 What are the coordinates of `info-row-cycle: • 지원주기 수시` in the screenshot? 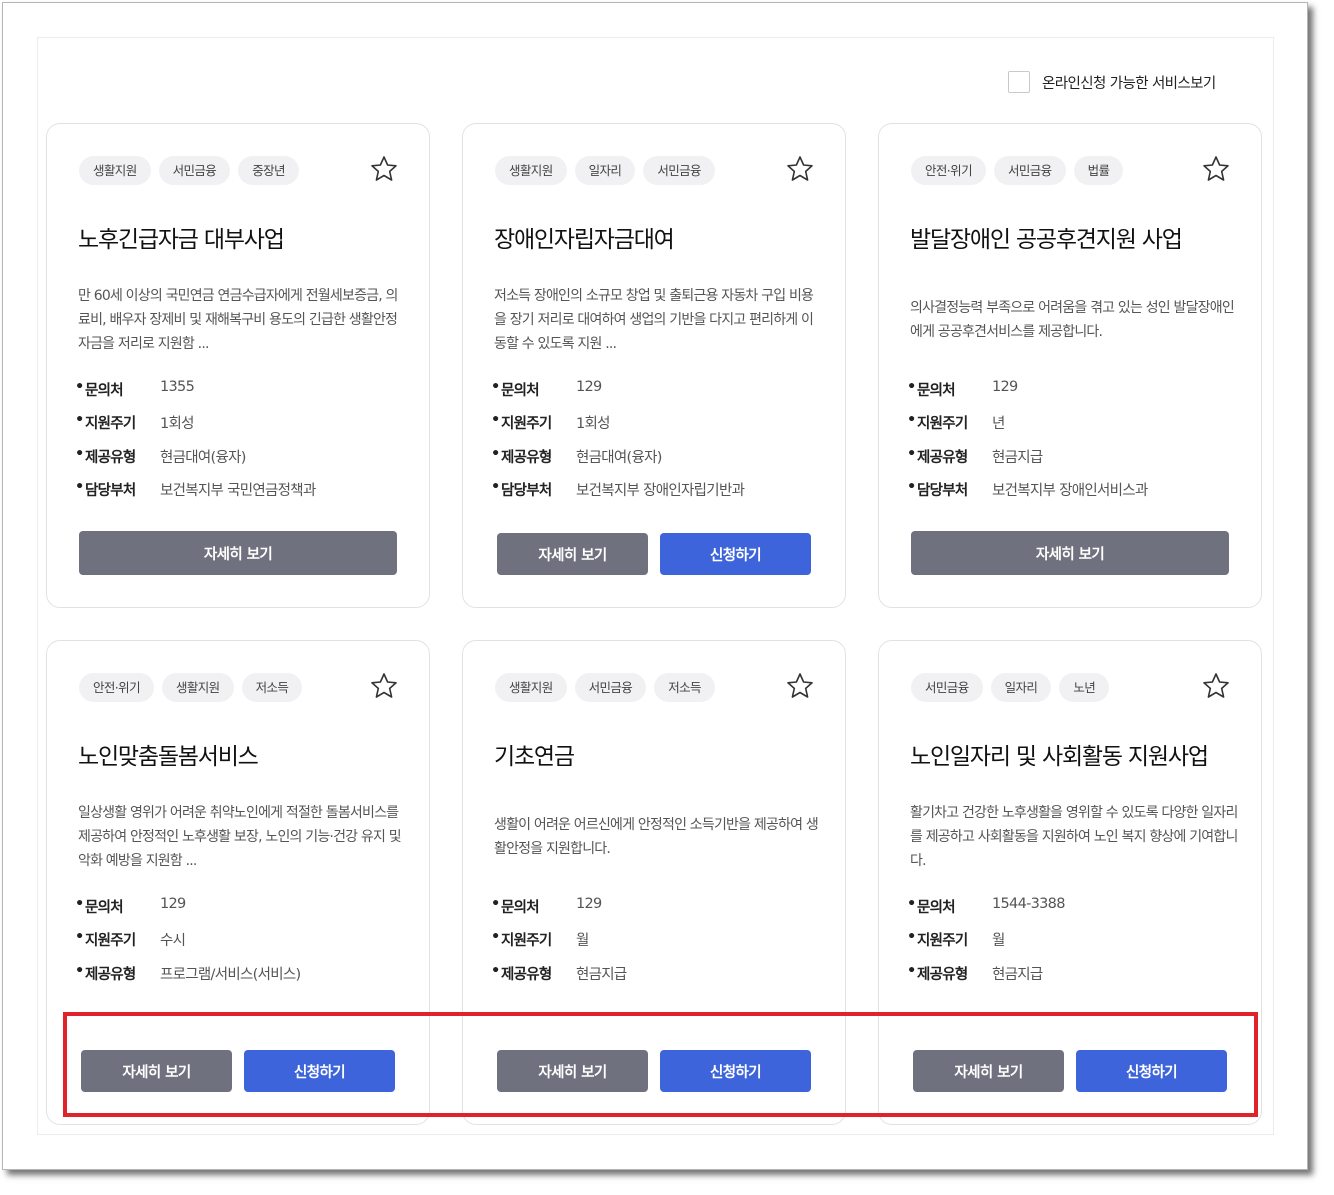 It's located at (130, 939).